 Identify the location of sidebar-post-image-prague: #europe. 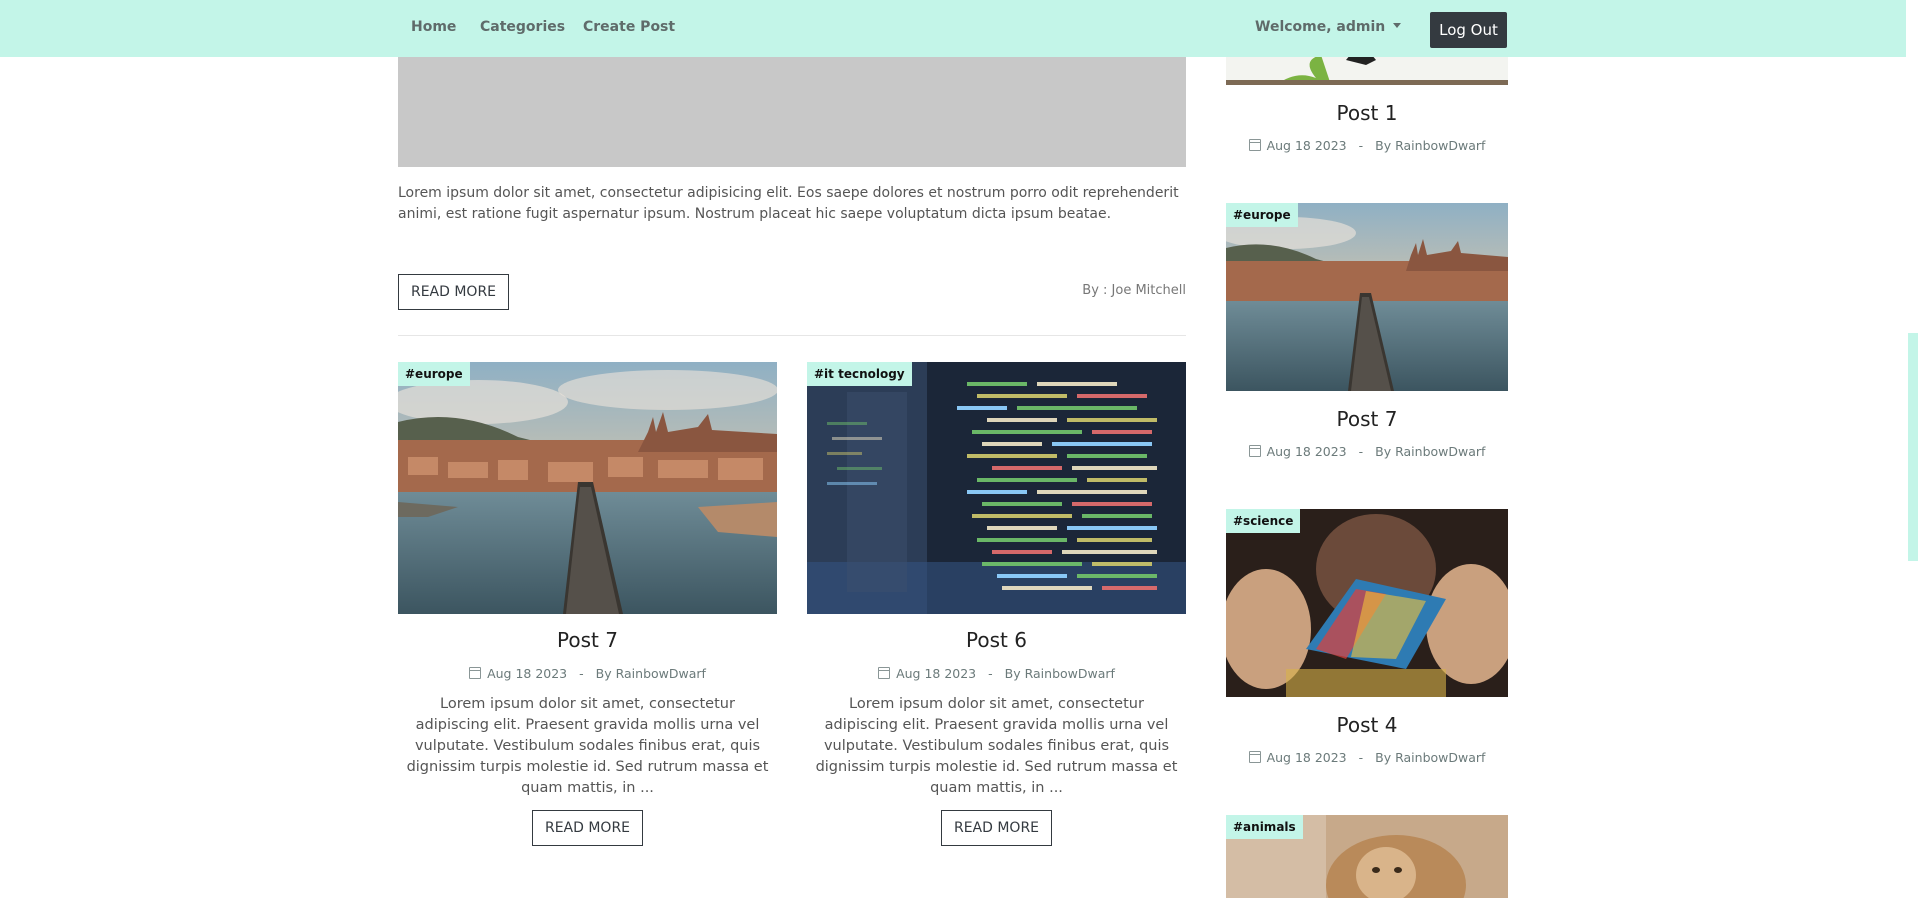
(1367, 297).